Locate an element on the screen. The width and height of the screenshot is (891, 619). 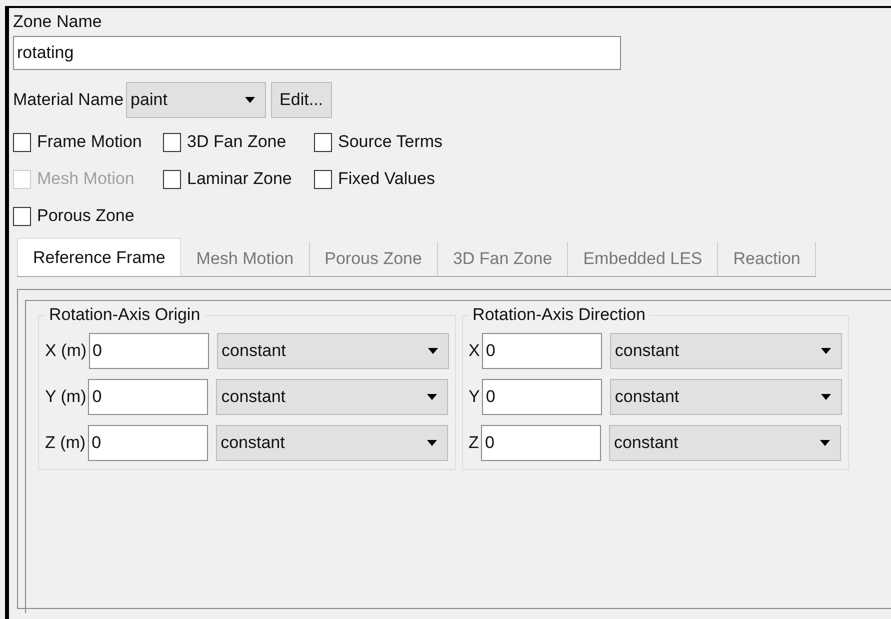
axis-label: Z (m) is located at coordinates (65, 443).